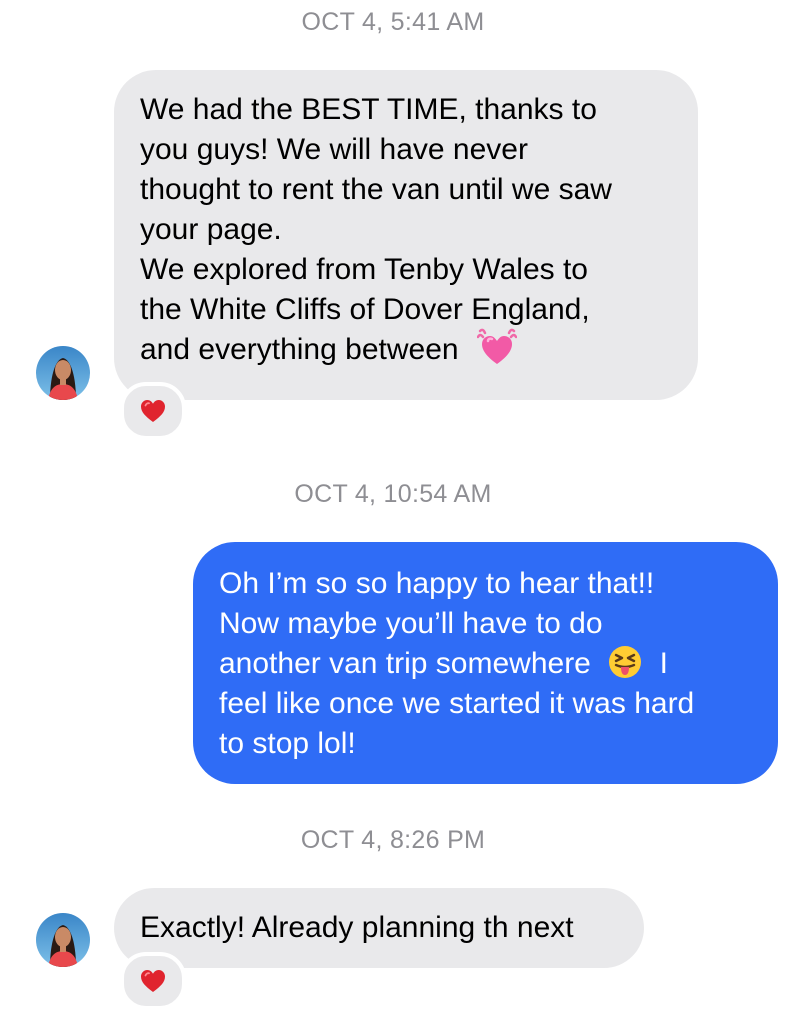 The height and width of the screenshot is (1024, 786). I want to click on message-line-text: another van trip somewhere, so click(405, 663).